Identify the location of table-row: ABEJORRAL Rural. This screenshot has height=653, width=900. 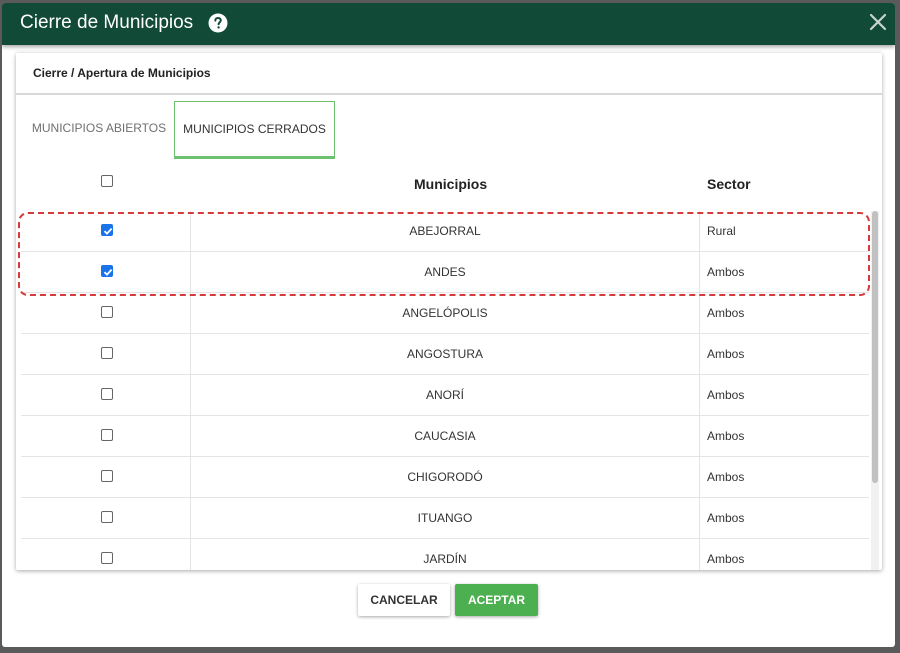
(445, 231).